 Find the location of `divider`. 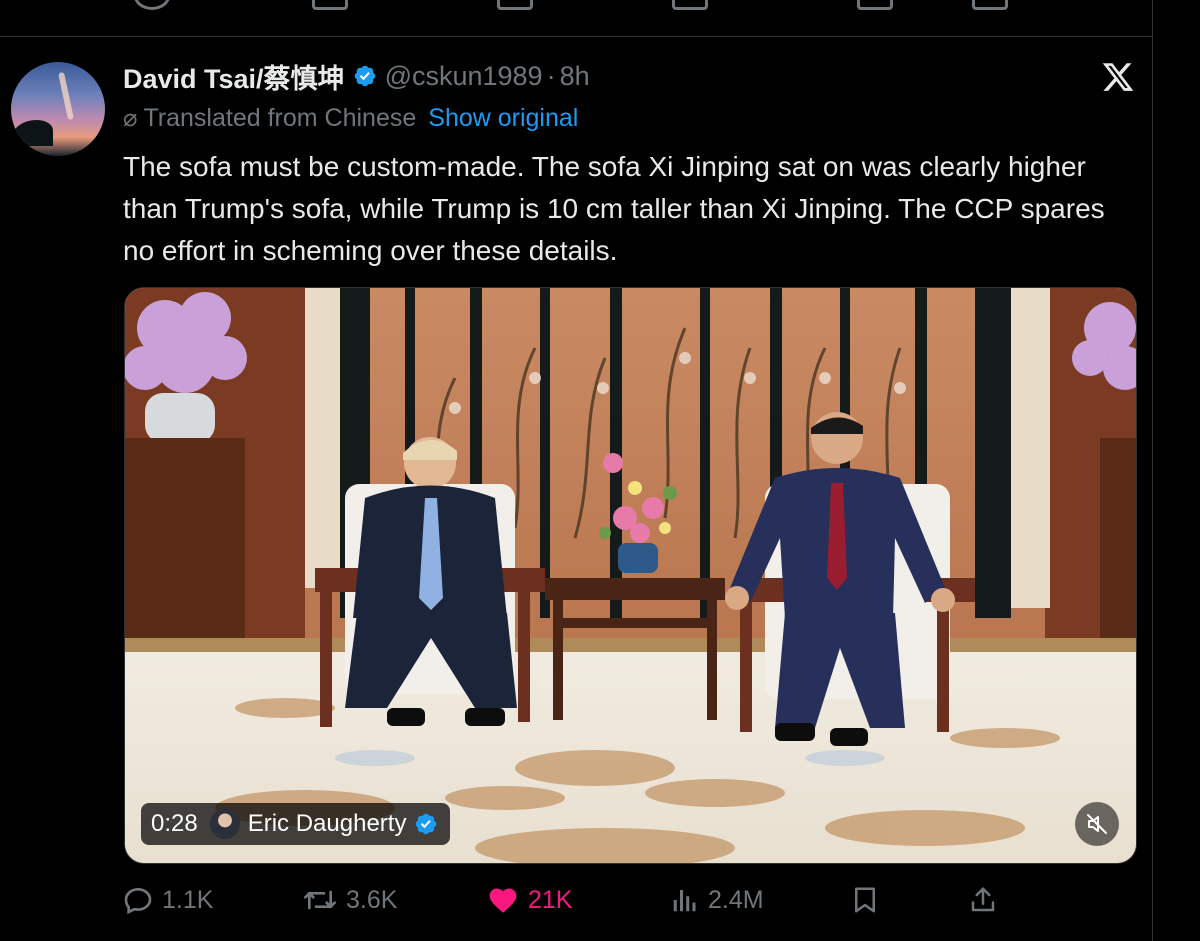

divider is located at coordinates (576, 36).